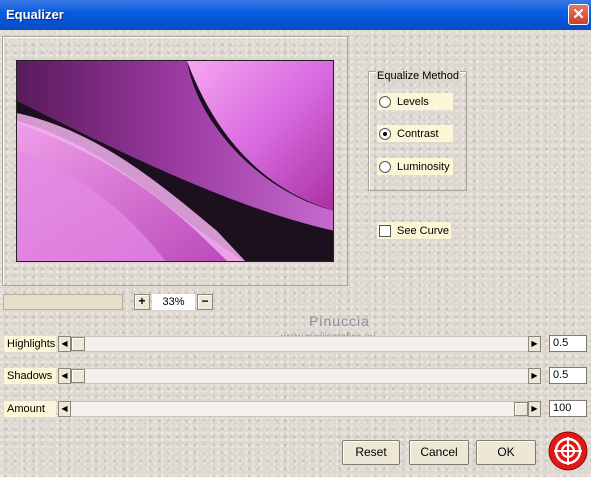  What do you see at coordinates (568, 343) in the screenshot?
I see `highlights-value: 0.5` at bounding box center [568, 343].